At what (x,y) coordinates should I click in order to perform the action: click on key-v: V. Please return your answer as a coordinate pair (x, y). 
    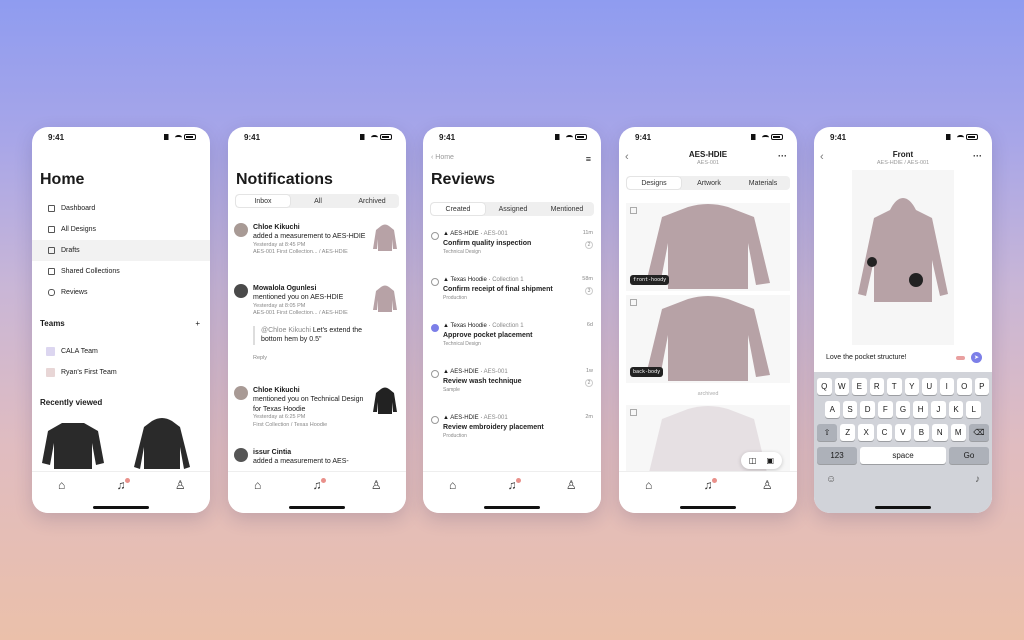
    Looking at the image, I should click on (903, 432).